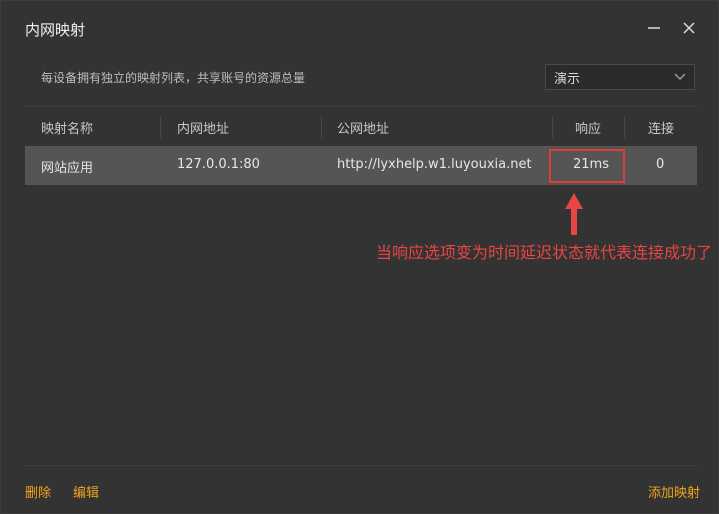  I want to click on edit-button: 编辑, so click(86, 491).